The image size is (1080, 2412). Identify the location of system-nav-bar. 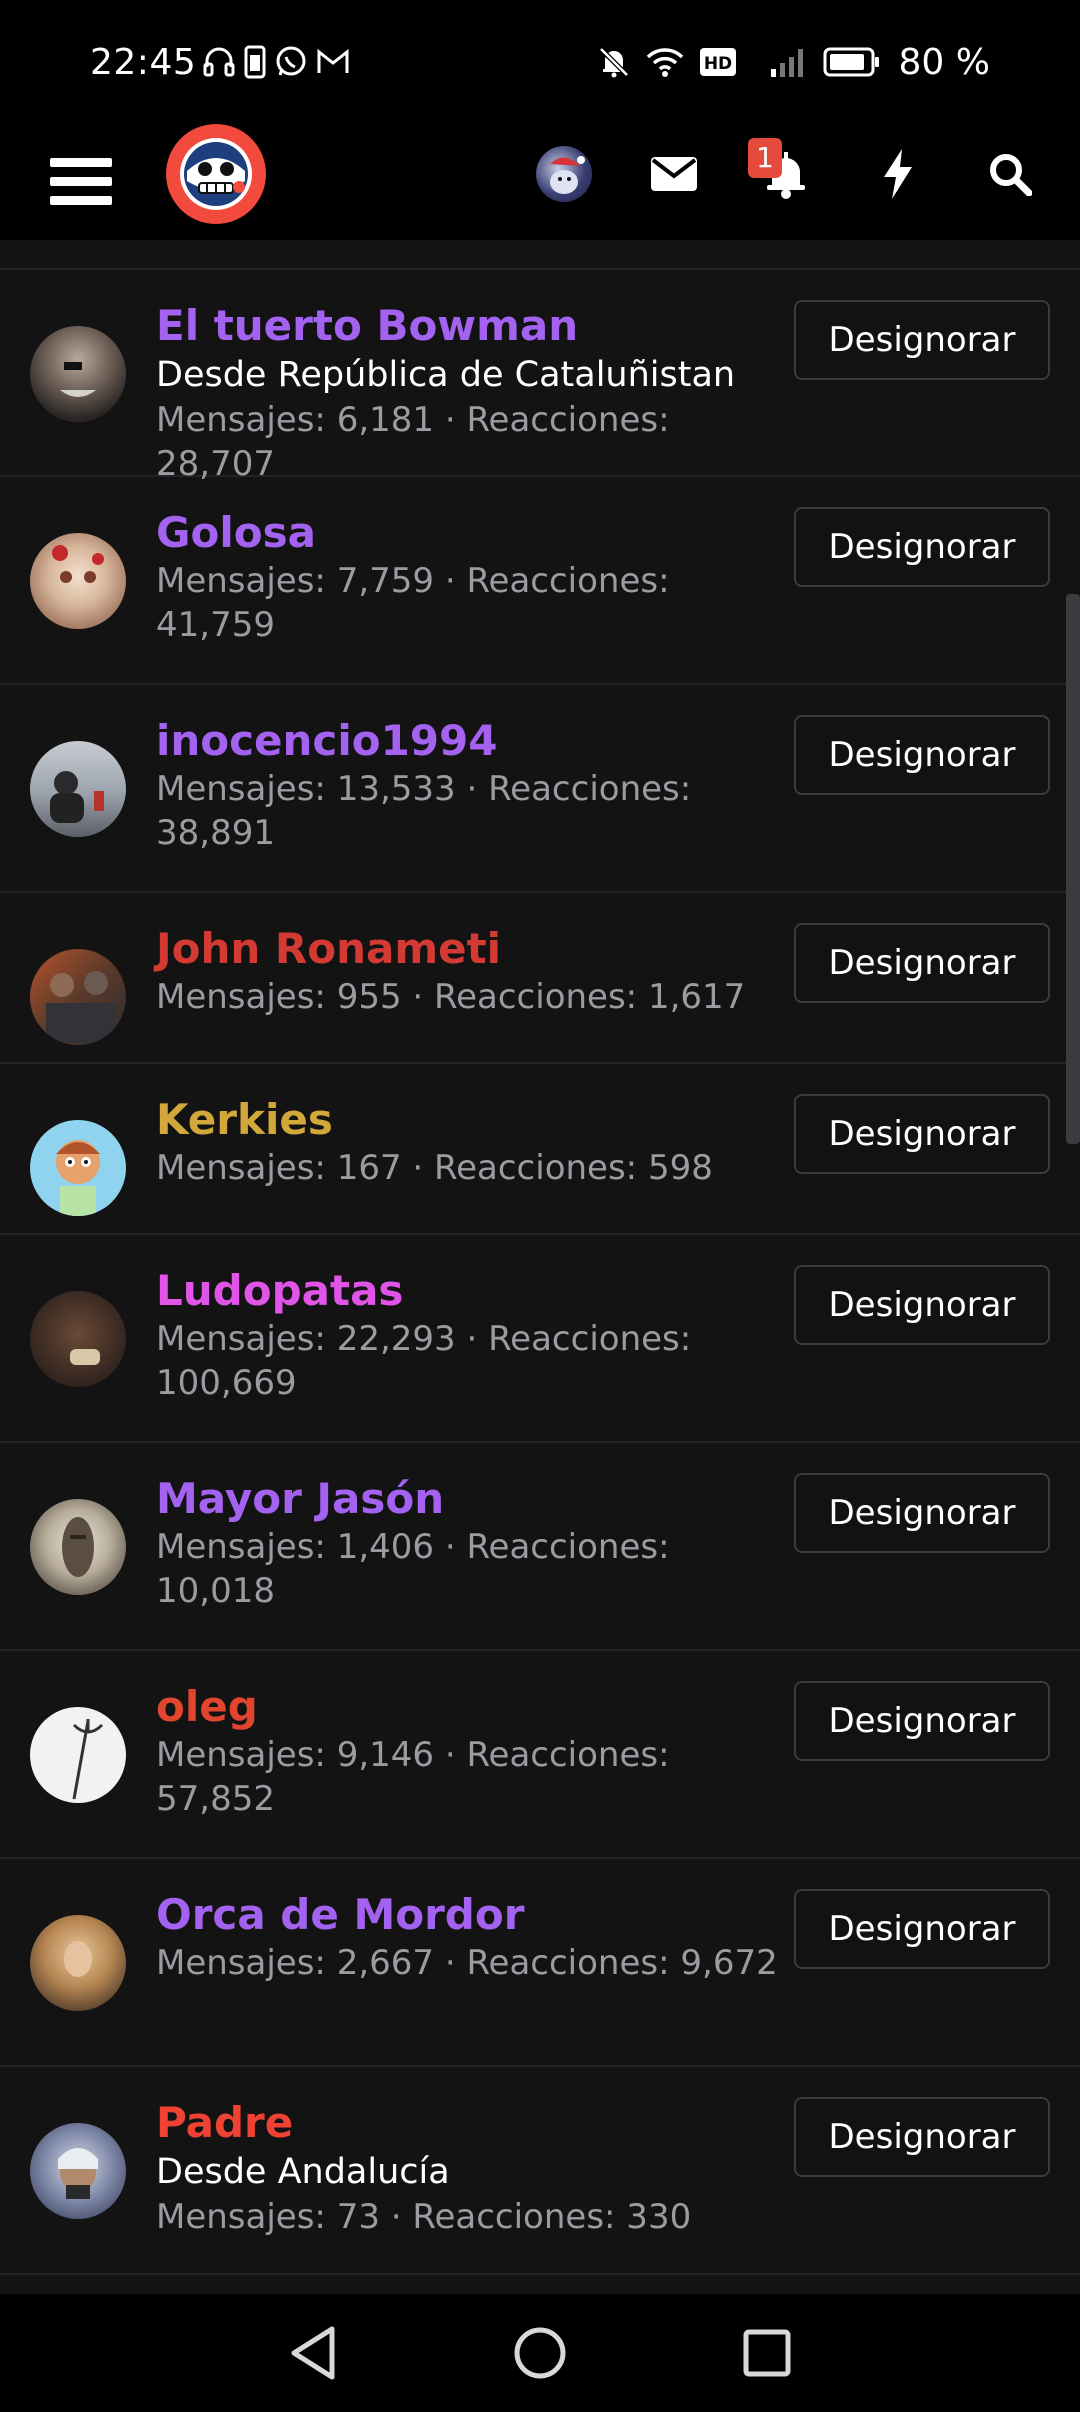
(540, 2353).